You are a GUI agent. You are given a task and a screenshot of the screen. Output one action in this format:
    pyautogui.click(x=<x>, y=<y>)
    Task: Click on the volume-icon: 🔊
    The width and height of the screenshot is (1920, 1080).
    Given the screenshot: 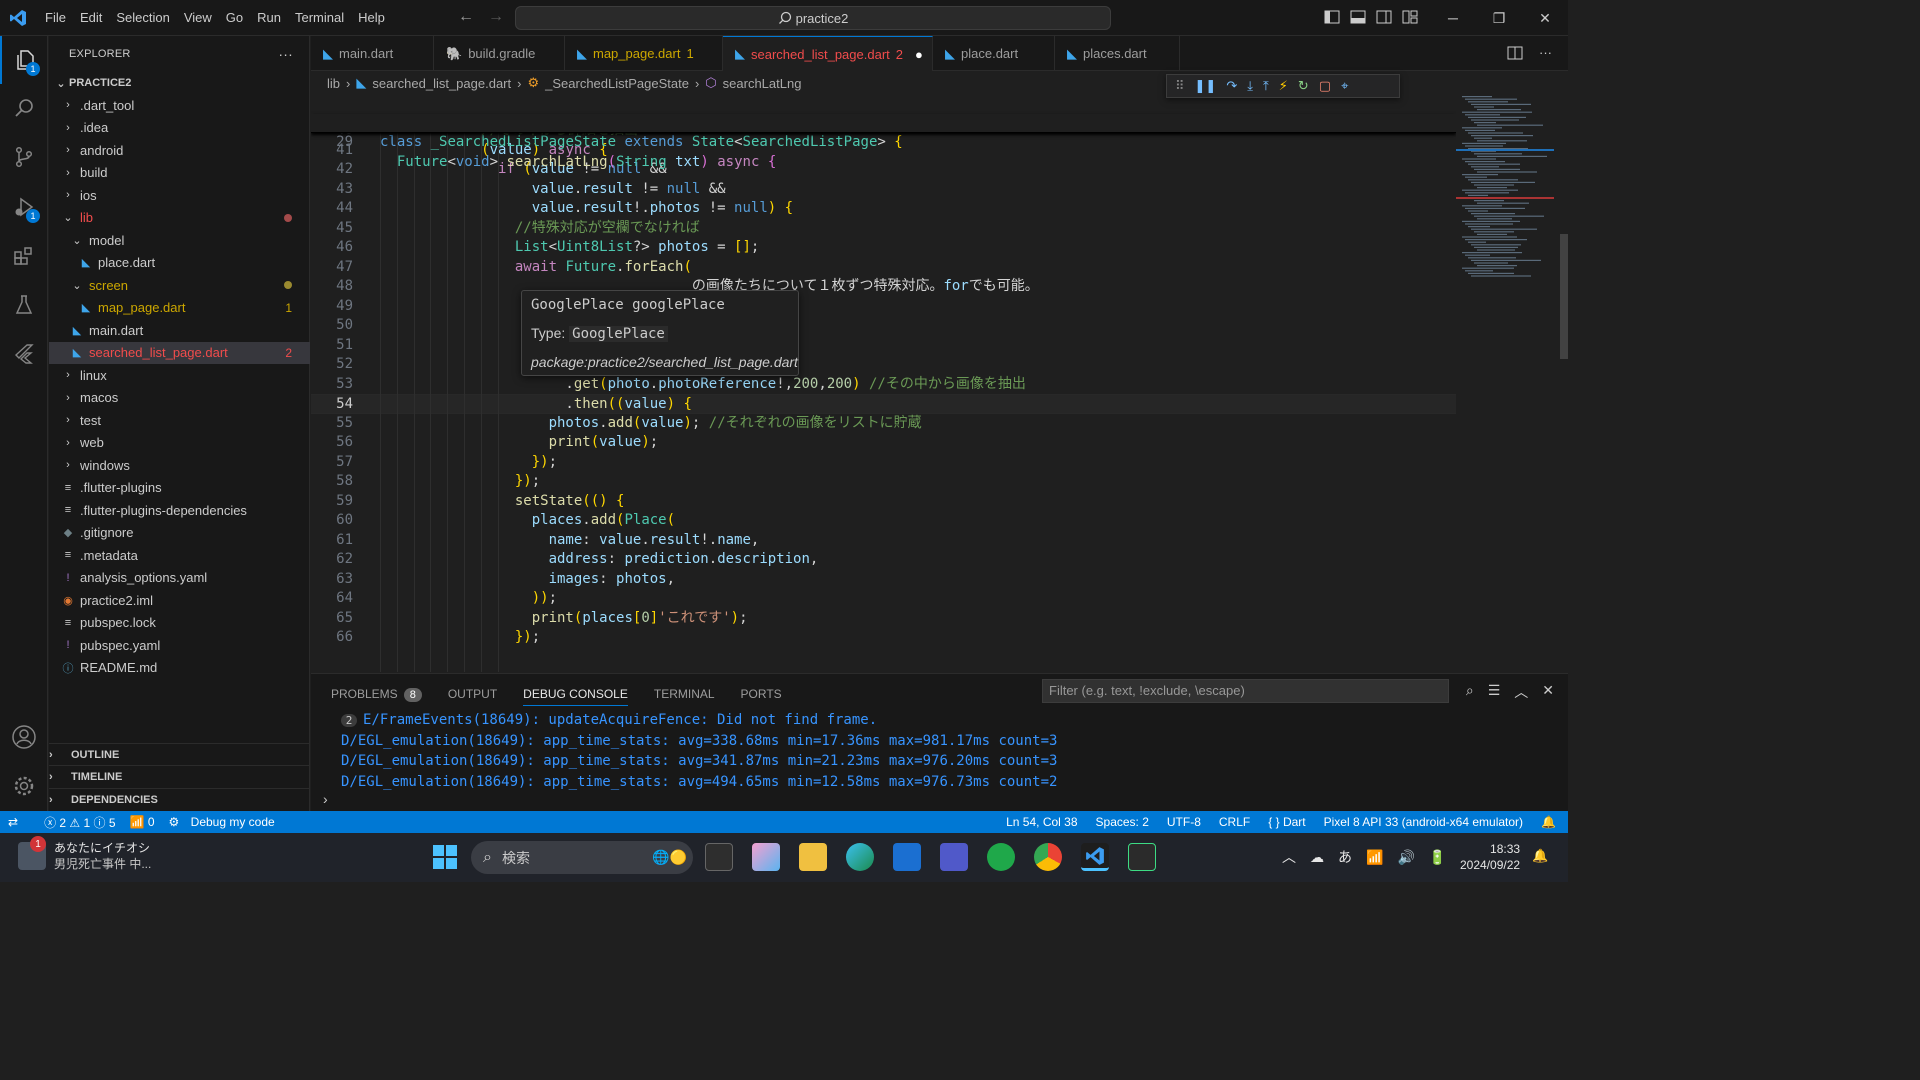 What is the action you would take?
    pyautogui.click(x=1405, y=857)
    